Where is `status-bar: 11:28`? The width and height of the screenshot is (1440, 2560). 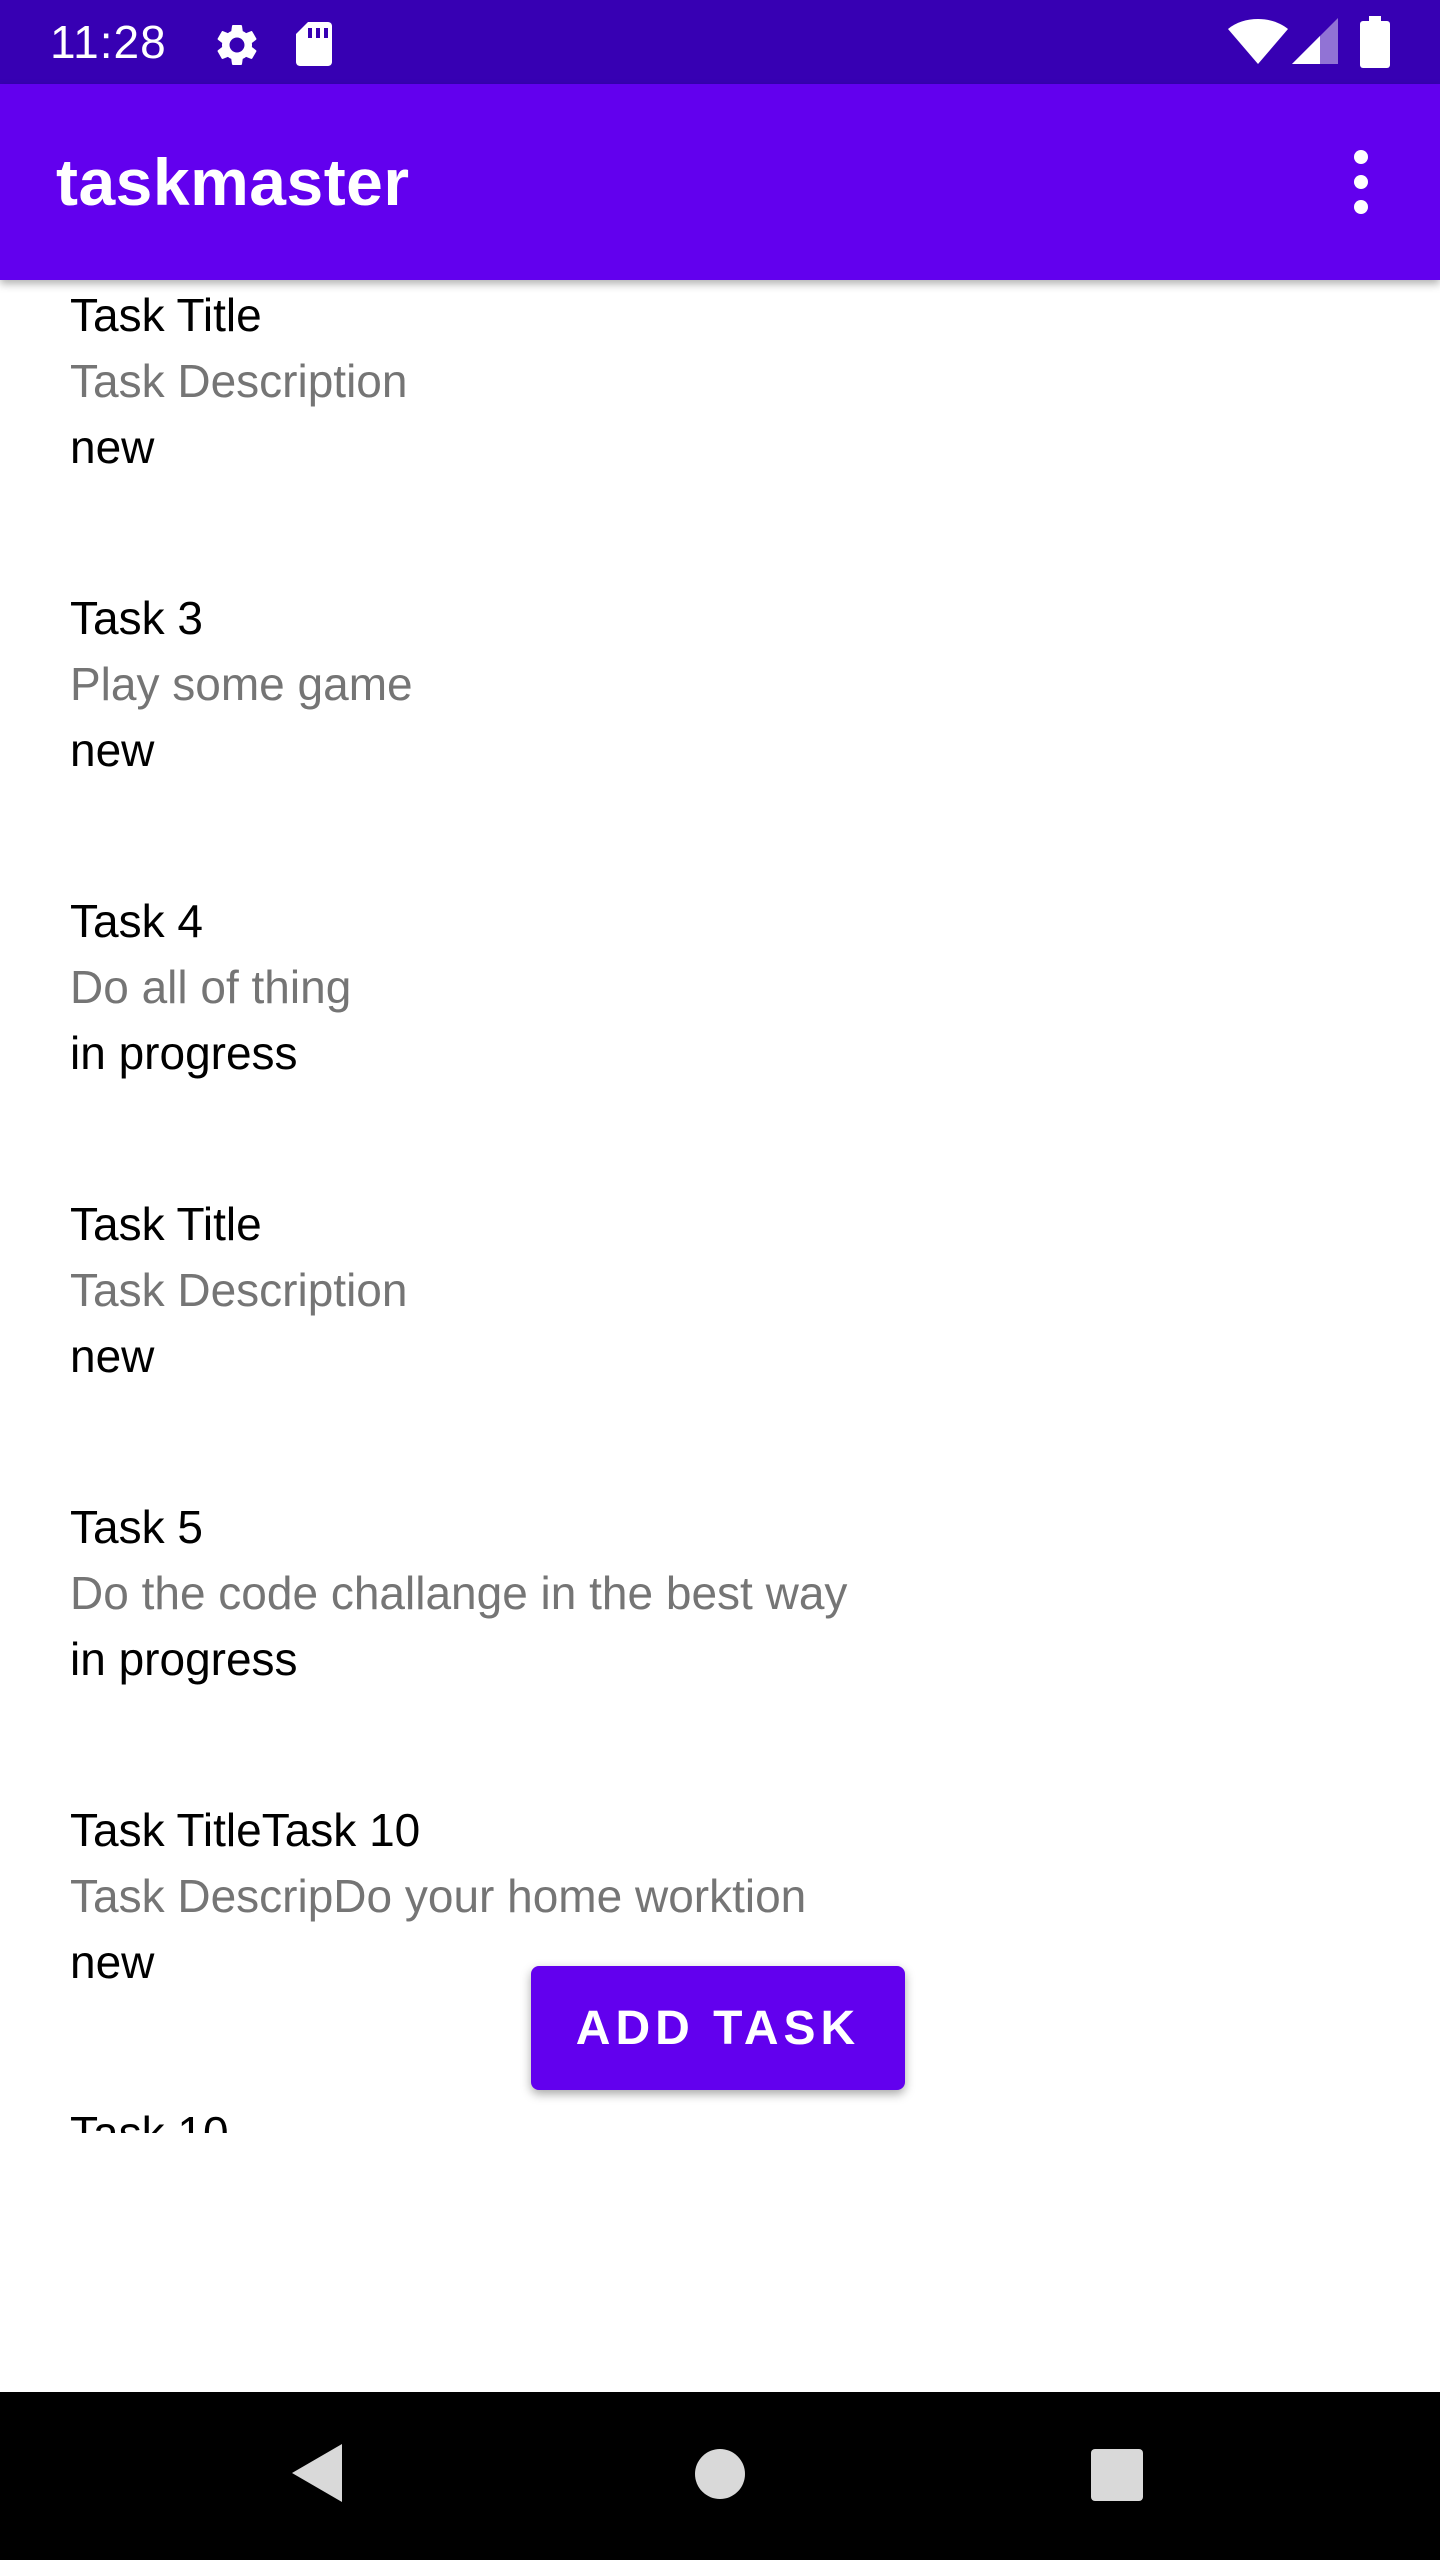
status-bar: 11:28 is located at coordinates (720, 42).